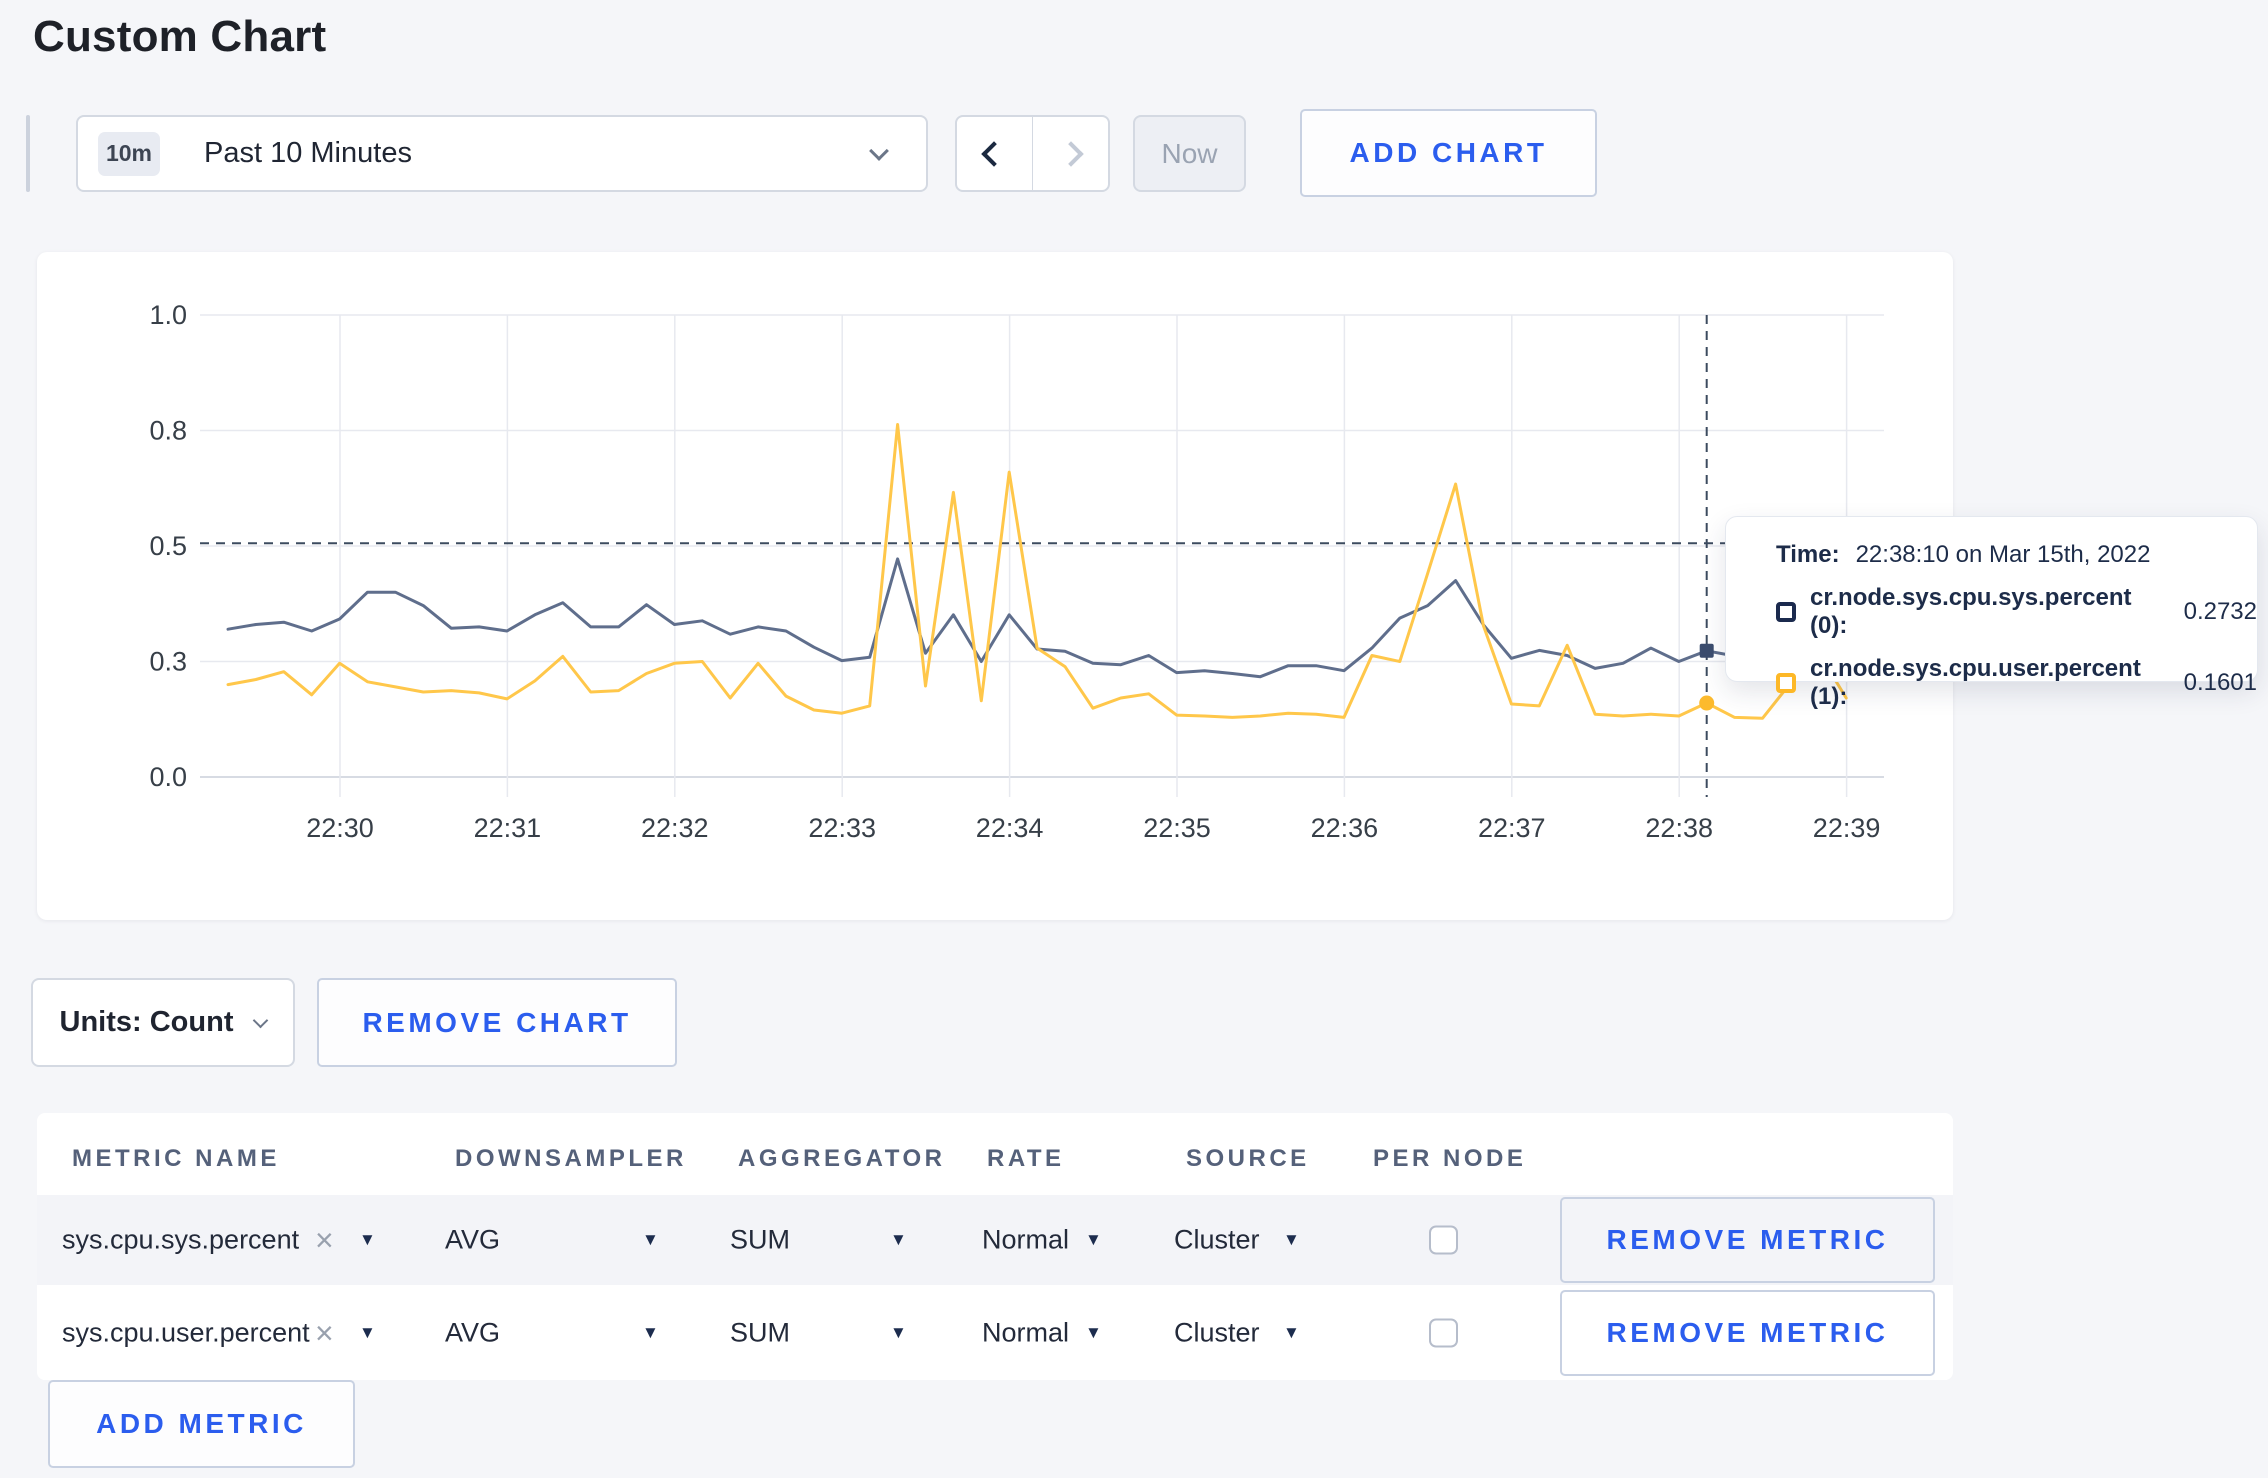 The height and width of the screenshot is (1478, 2268). I want to click on next-time-button, so click(1070, 153).